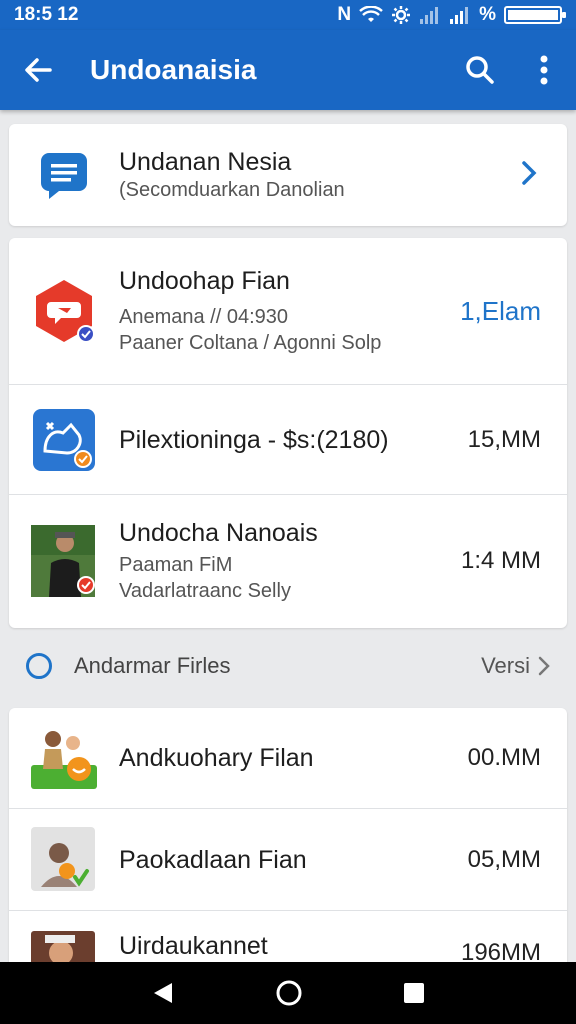 Image resolution: width=576 pixels, height=1024 pixels. I want to click on item-value: 1:4 MM, so click(500, 560).